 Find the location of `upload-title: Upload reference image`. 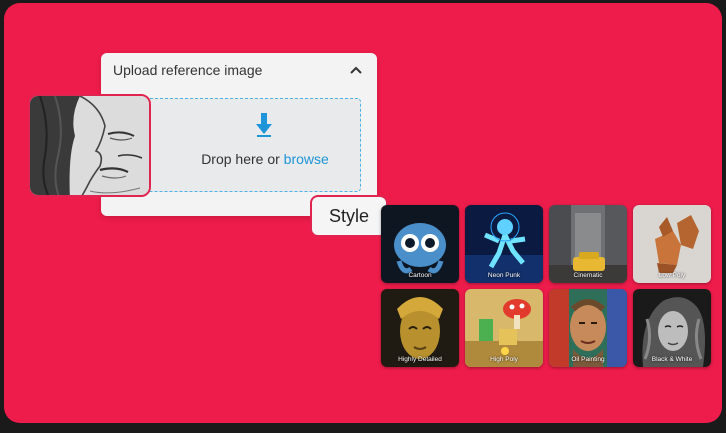

upload-title: Upload reference image is located at coordinates (188, 70).